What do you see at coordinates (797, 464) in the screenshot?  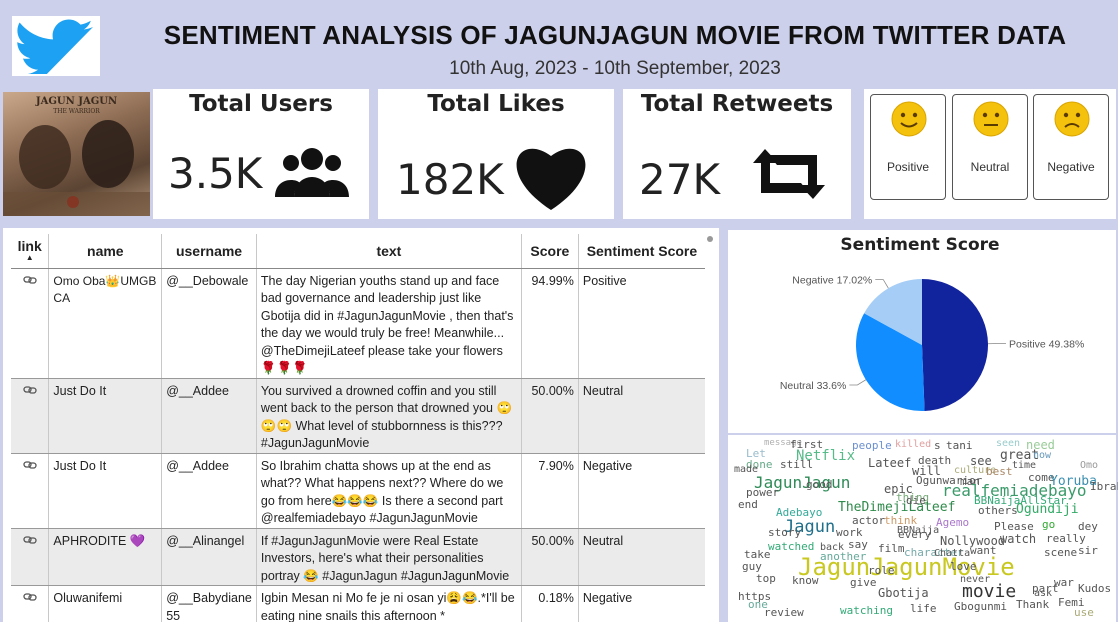 I see `word-cloud-word: still` at bounding box center [797, 464].